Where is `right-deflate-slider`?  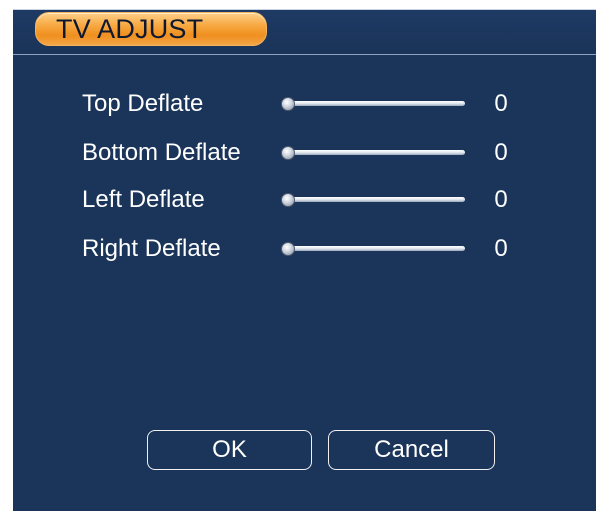
right-deflate-slider is located at coordinates (375, 249).